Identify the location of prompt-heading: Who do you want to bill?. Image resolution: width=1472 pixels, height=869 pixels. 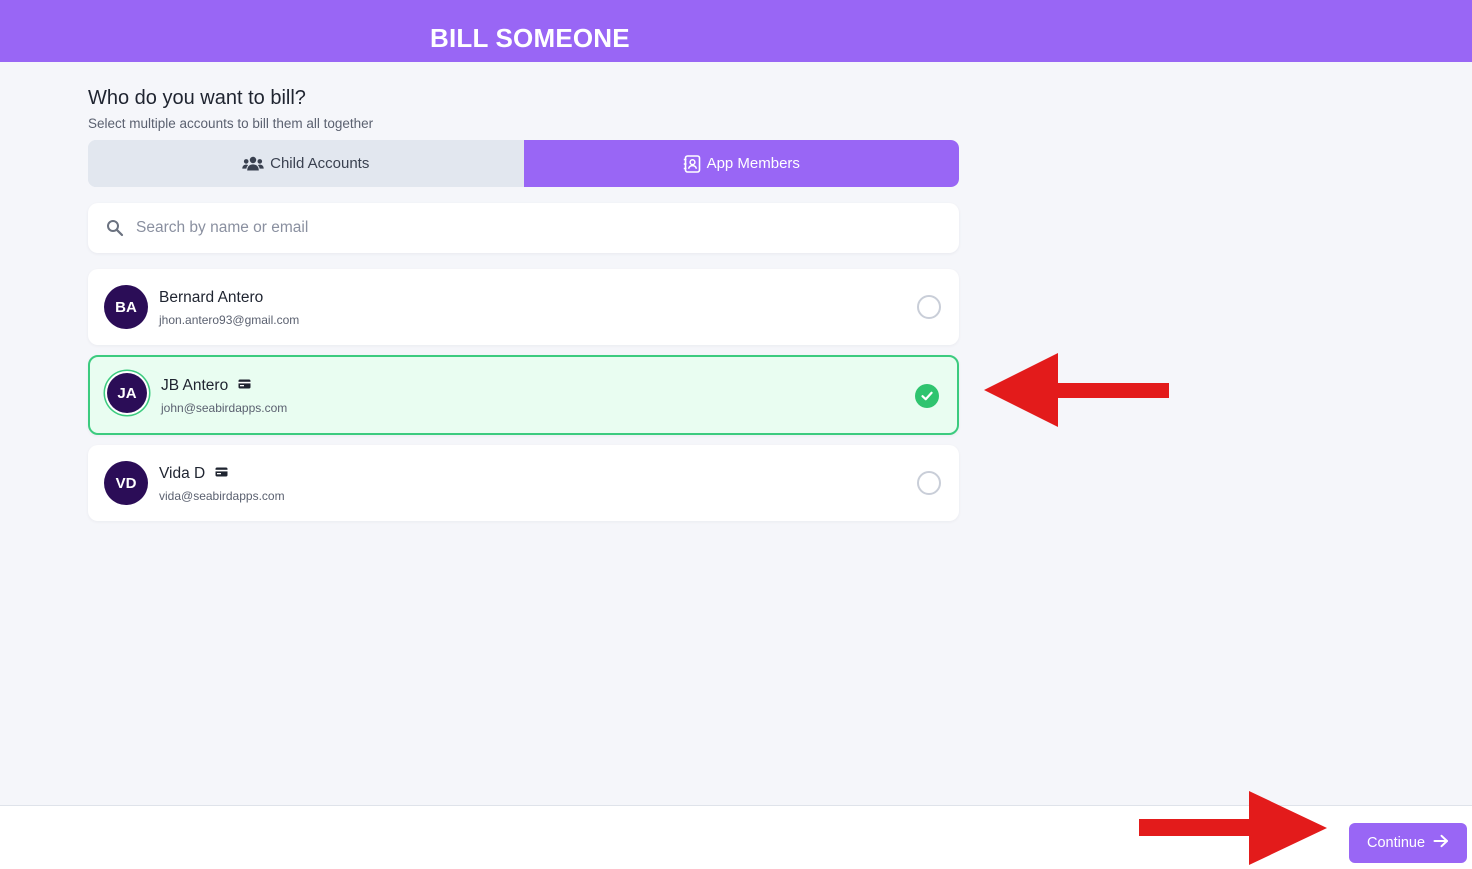
(197, 98).